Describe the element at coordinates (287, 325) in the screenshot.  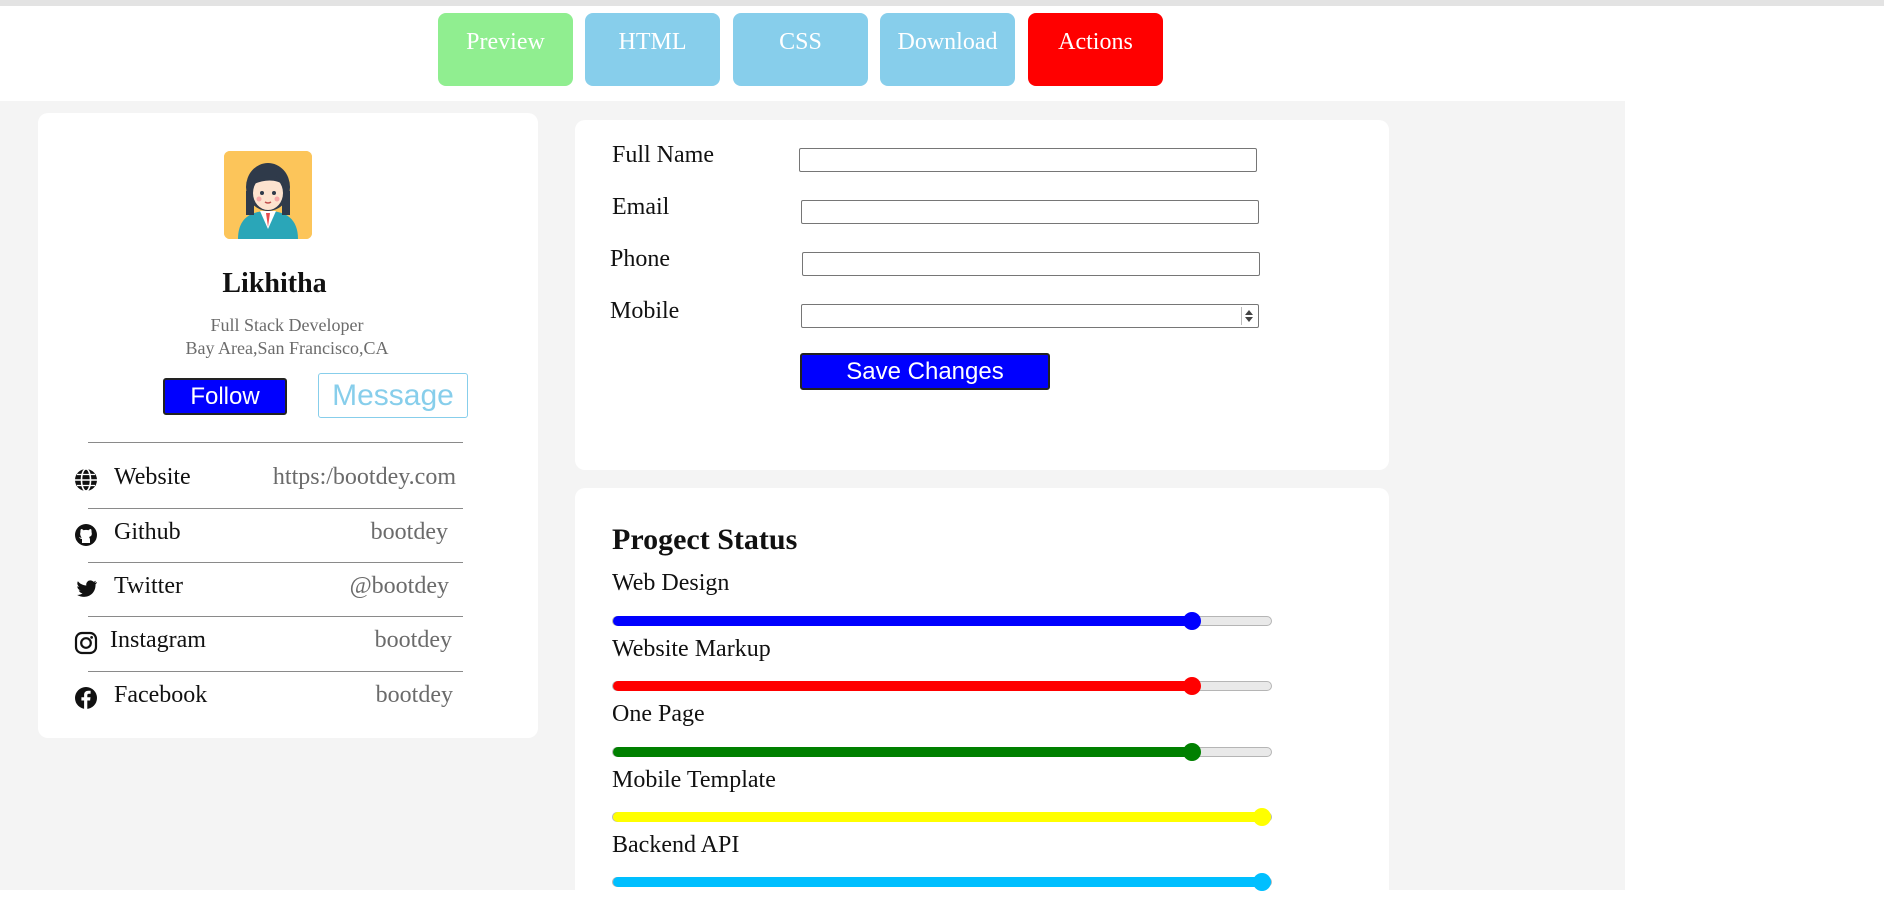
I see `profile-title: Full Stack Developer` at that location.